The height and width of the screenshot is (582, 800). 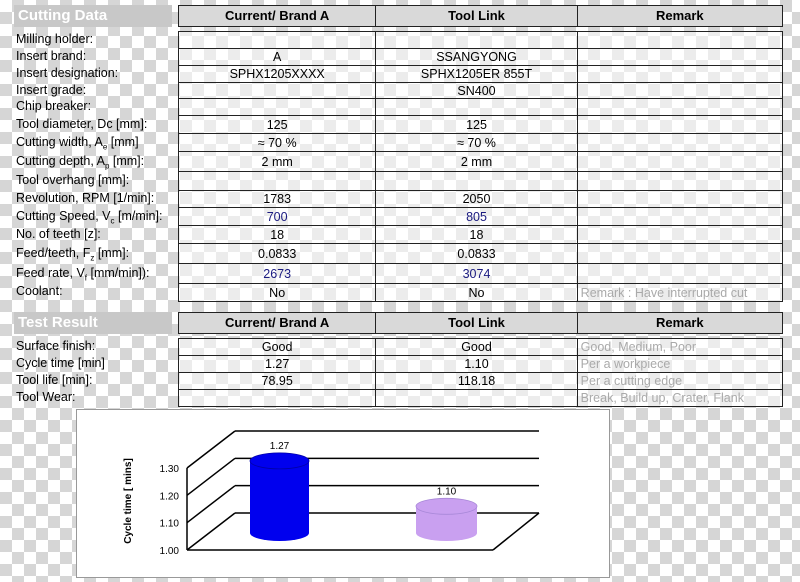 What do you see at coordinates (477, 74) in the screenshot?
I see `tool-link-value-cell: SPHX1205ER 855T` at bounding box center [477, 74].